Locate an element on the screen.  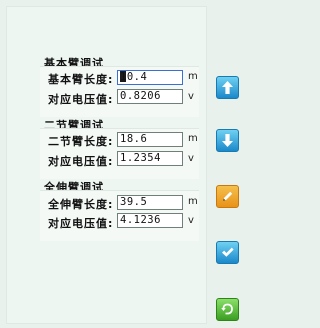
pencil-icon is located at coordinates (228, 196).